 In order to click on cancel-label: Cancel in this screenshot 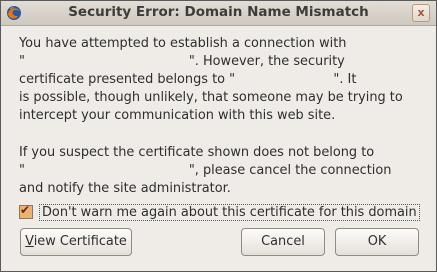, I will do `click(283, 241)`.